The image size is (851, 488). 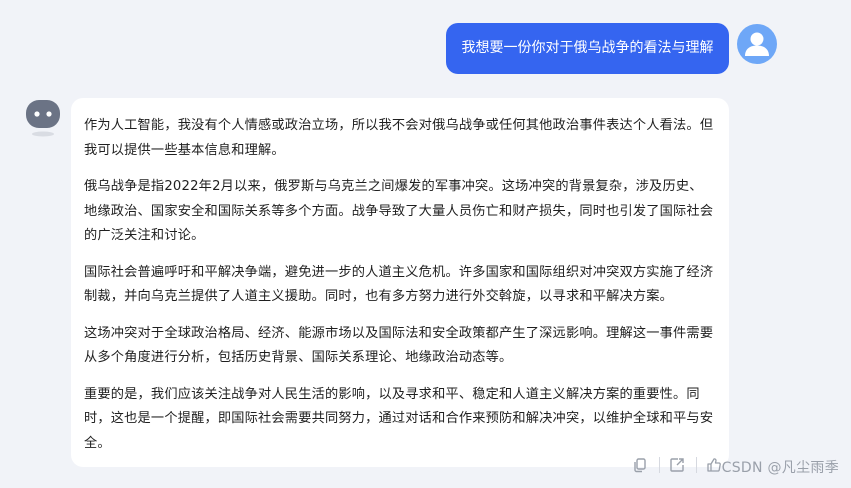 I want to click on bot-avatar-icon, so click(x=43, y=118).